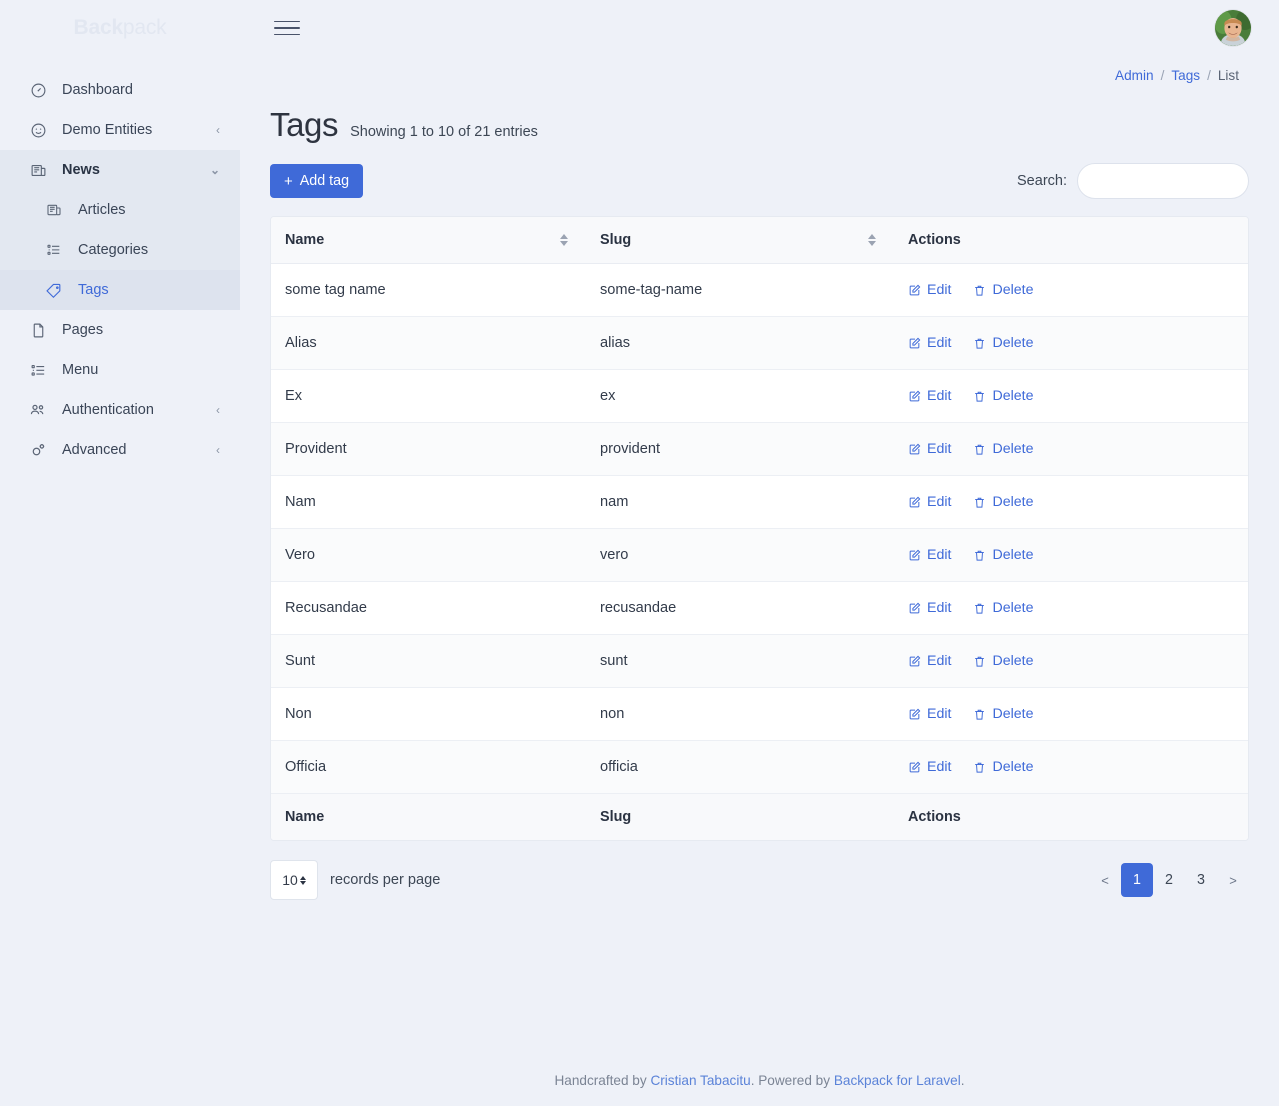 The image size is (1279, 1106). Describe the element at coordinates (38, 370) in the screenshot. I see `list-icon` at that location.